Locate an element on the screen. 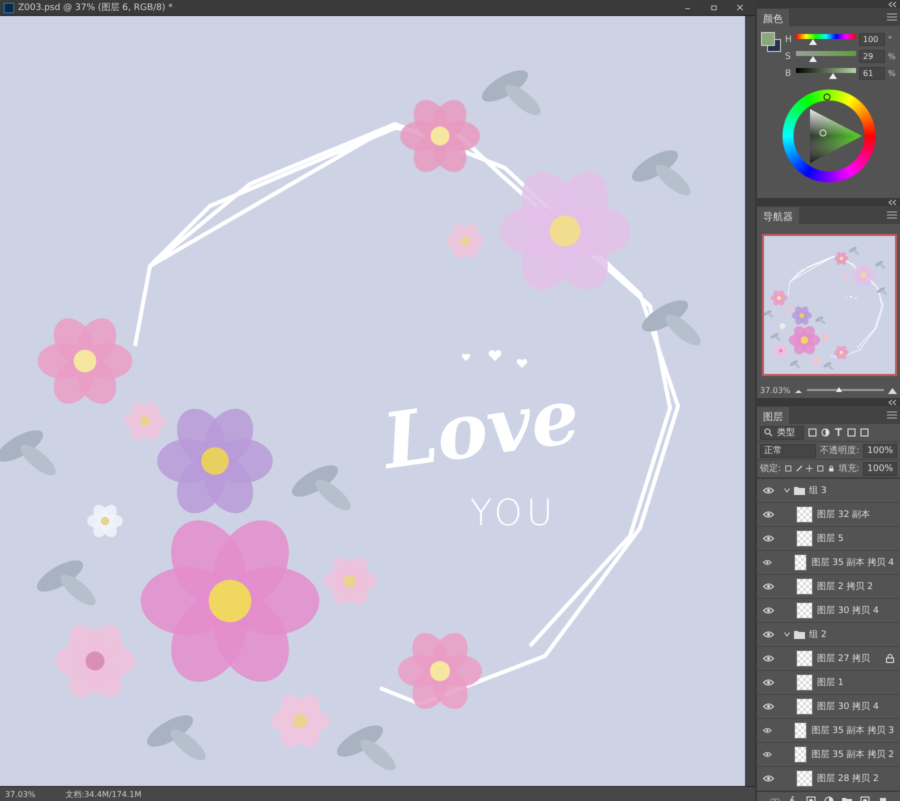 The height and width of the screenshot is (801, 900). panel-tab: 图层 is located at coordinates (773, 415).